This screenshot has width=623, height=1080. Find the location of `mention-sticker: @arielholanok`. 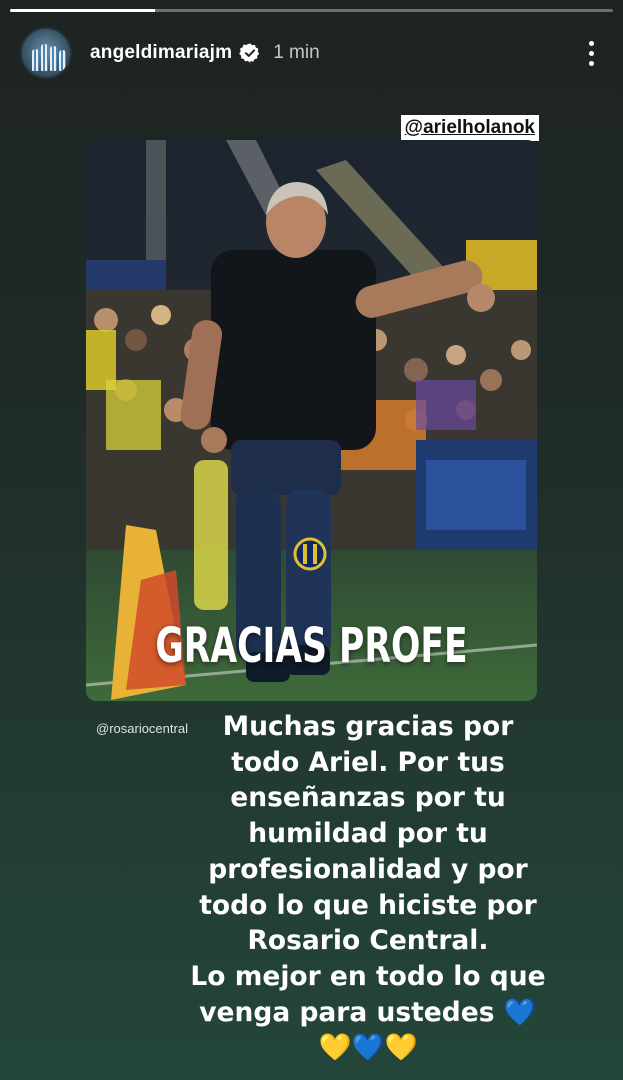

mention-sticker: @arielholanok is located at coordinates (469, 128).